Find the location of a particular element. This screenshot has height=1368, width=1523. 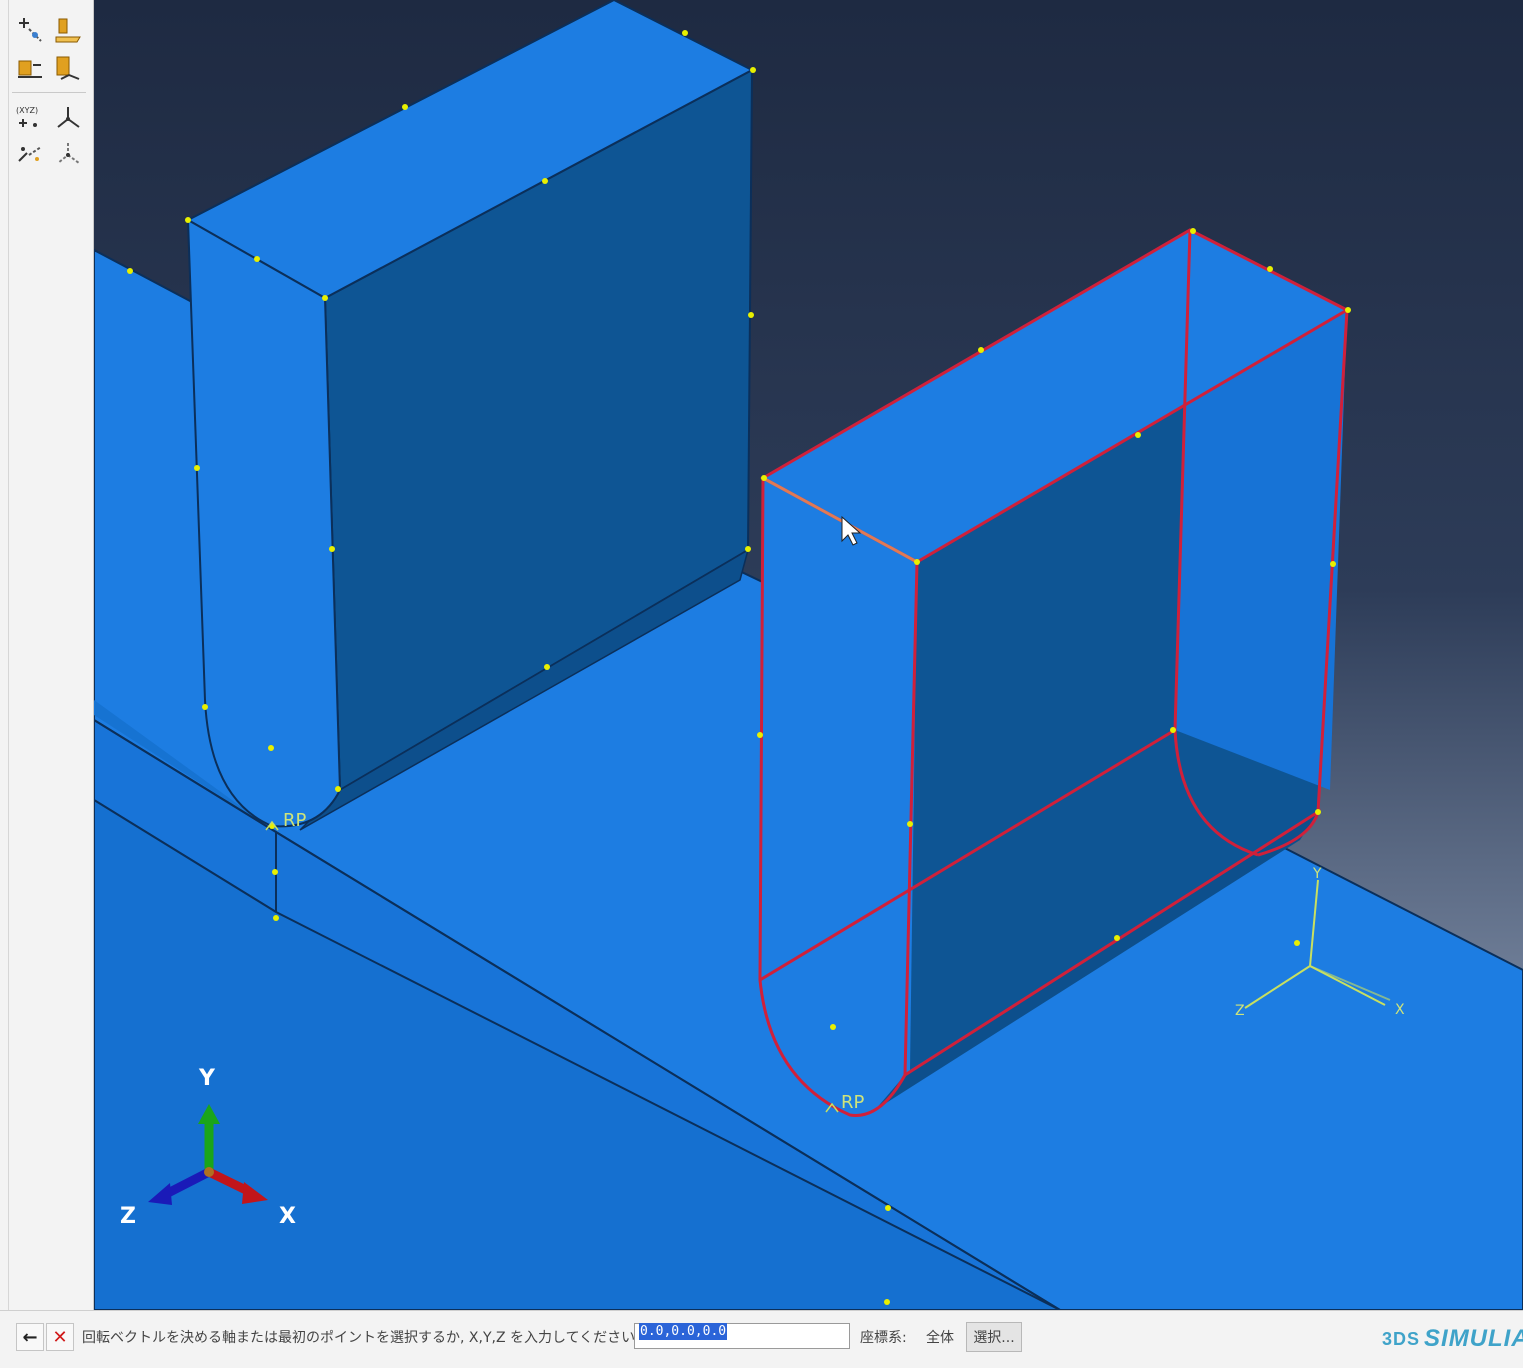

close-icon: ✕ is located at coordinates (60, 1337).